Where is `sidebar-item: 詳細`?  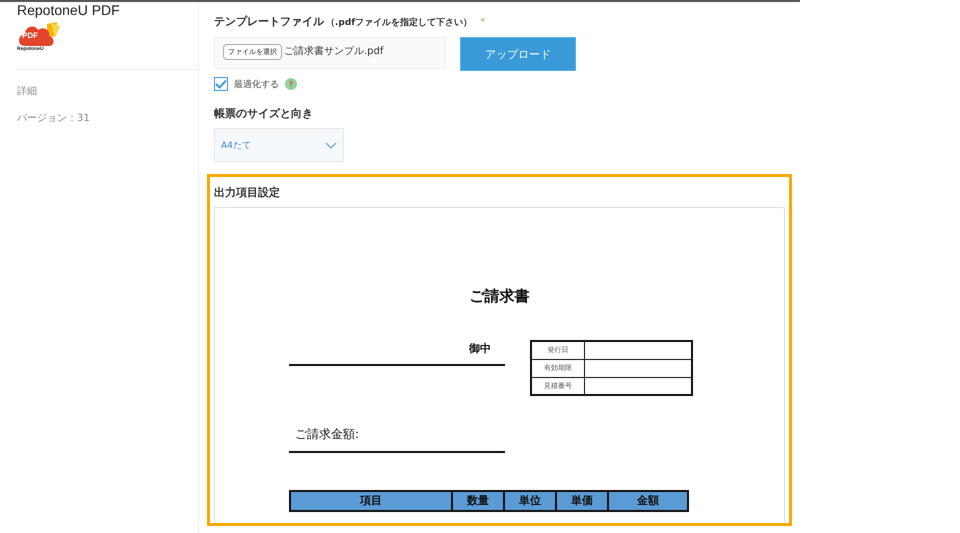
sidebar-item: 詳細 is located at coordinates (107, 91).